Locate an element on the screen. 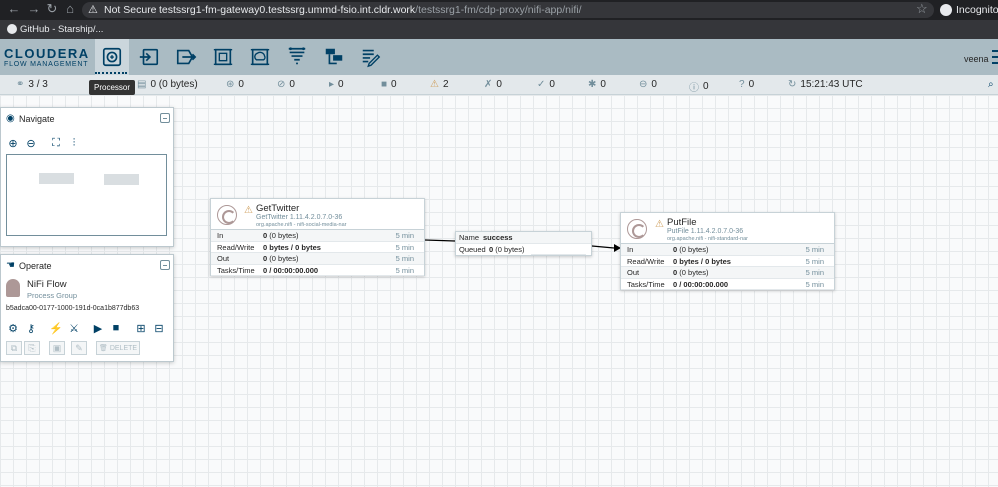 Image resolution: width=998 pixels, height=487 pixels. zoom-in-icon: ⊕ is located at coordinates (13, 143).